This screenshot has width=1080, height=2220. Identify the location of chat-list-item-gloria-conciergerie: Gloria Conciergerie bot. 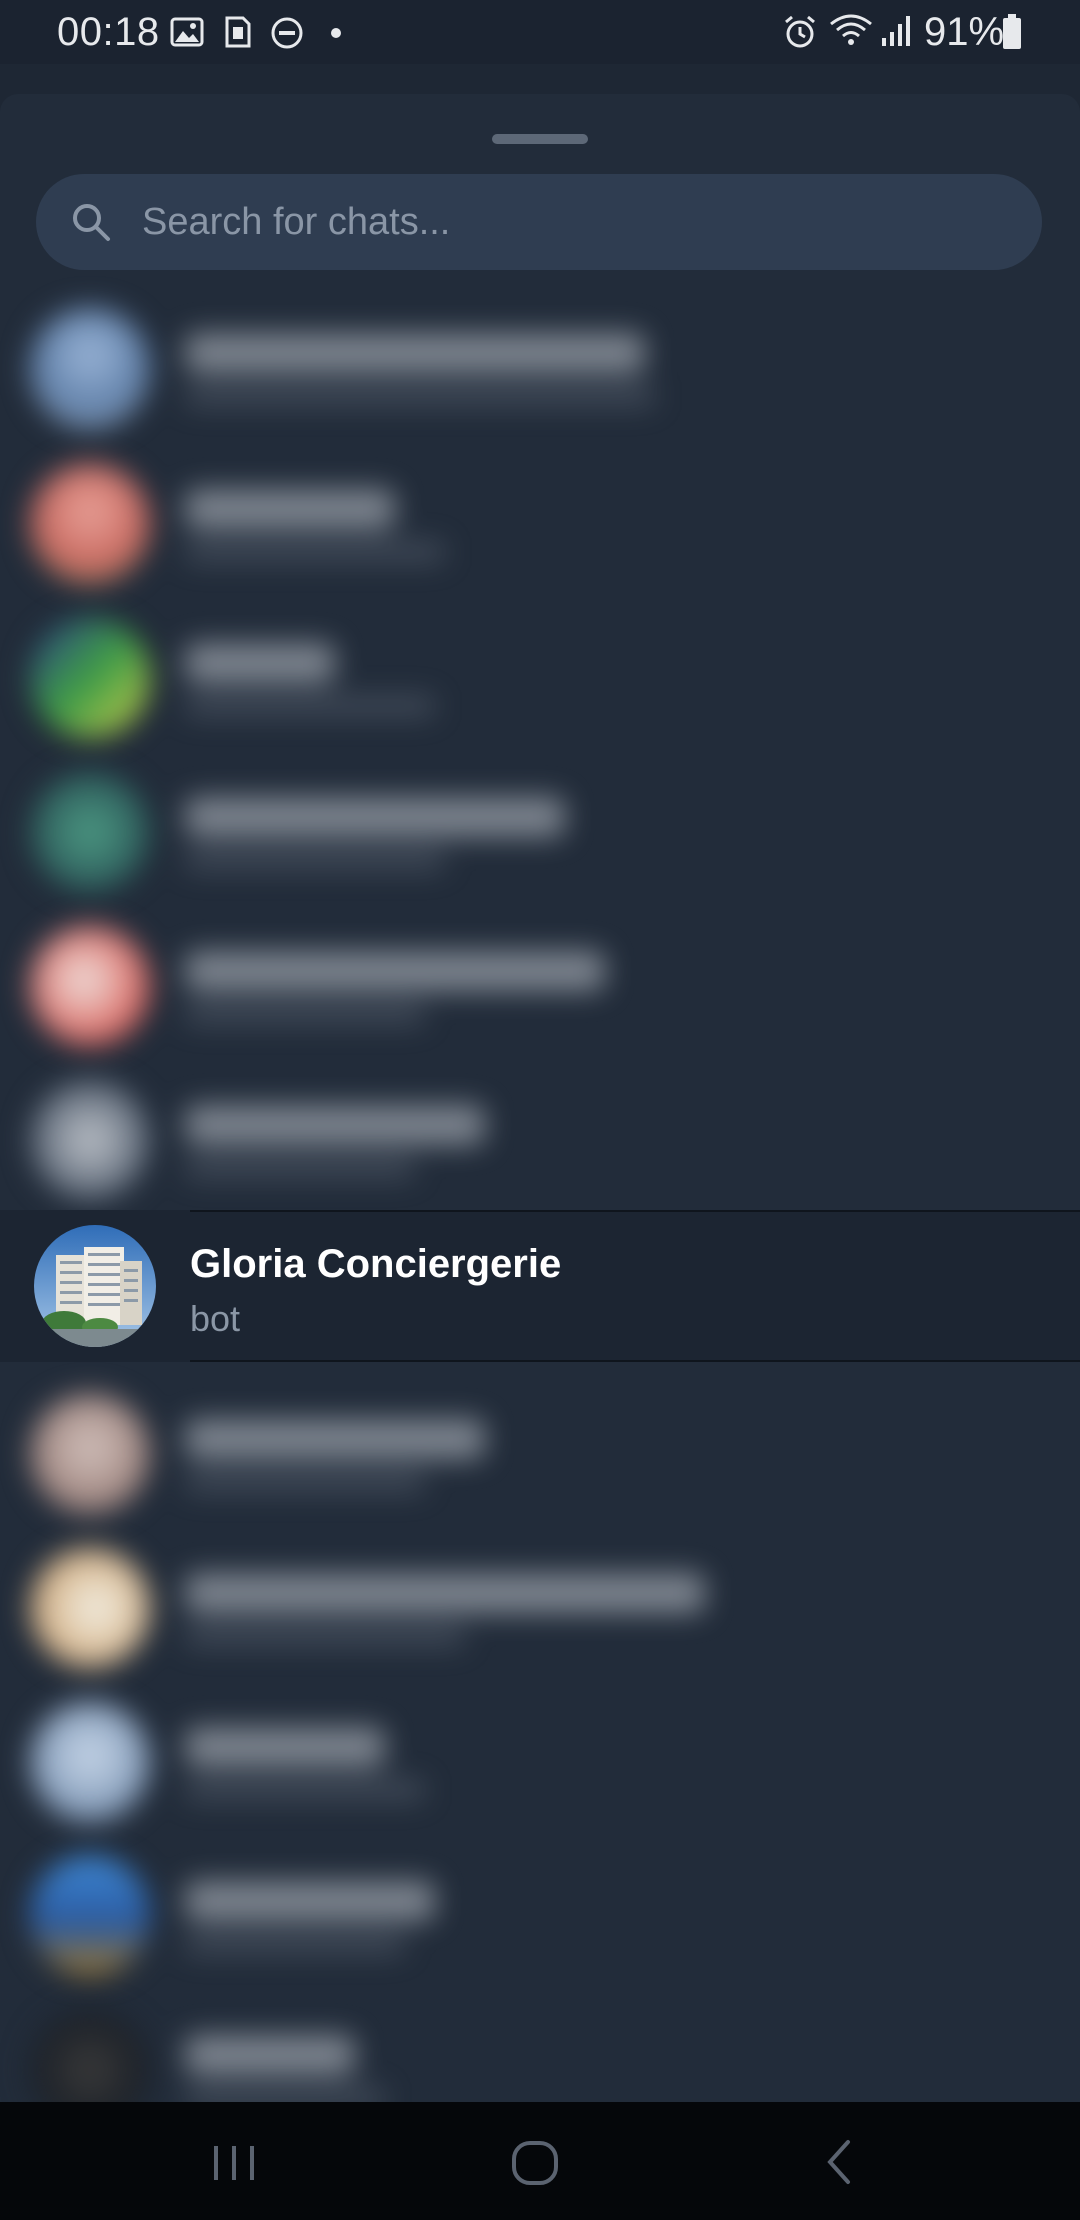
(540, 1286).